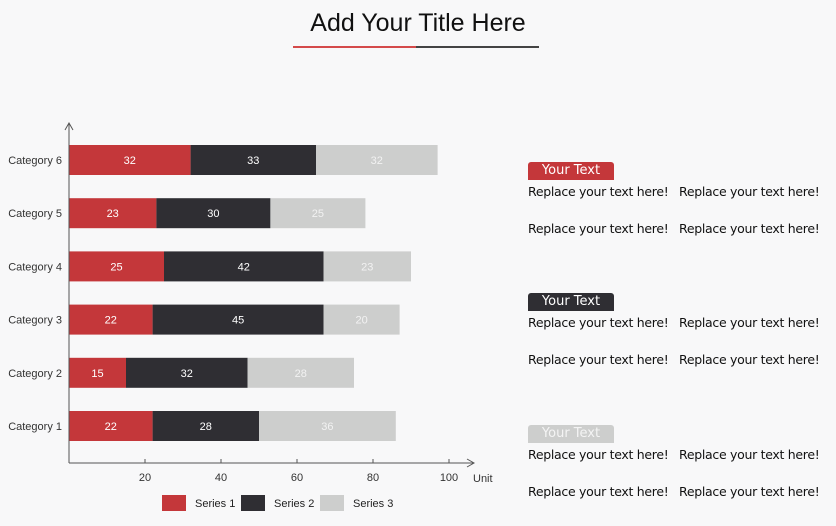  What do you see at coordinates (253, 161) in the screenshot?
I see `bar-value-label: 33` at bounding box center [253, 161].